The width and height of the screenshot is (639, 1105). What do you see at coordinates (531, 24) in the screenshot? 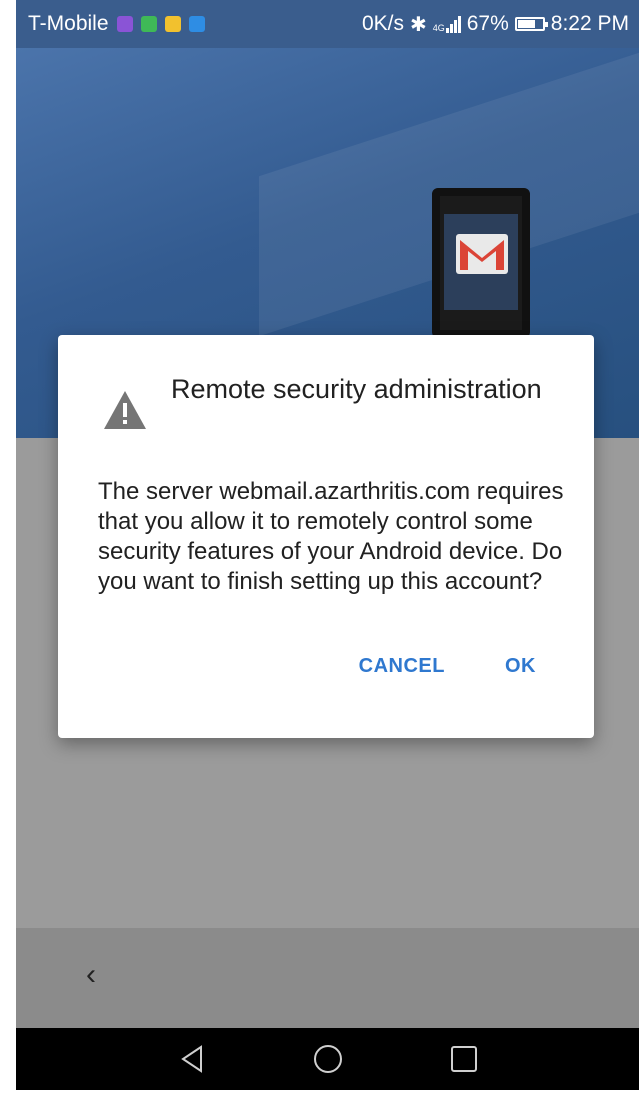
I see `battery-icon` at bounding box center [531, 24].